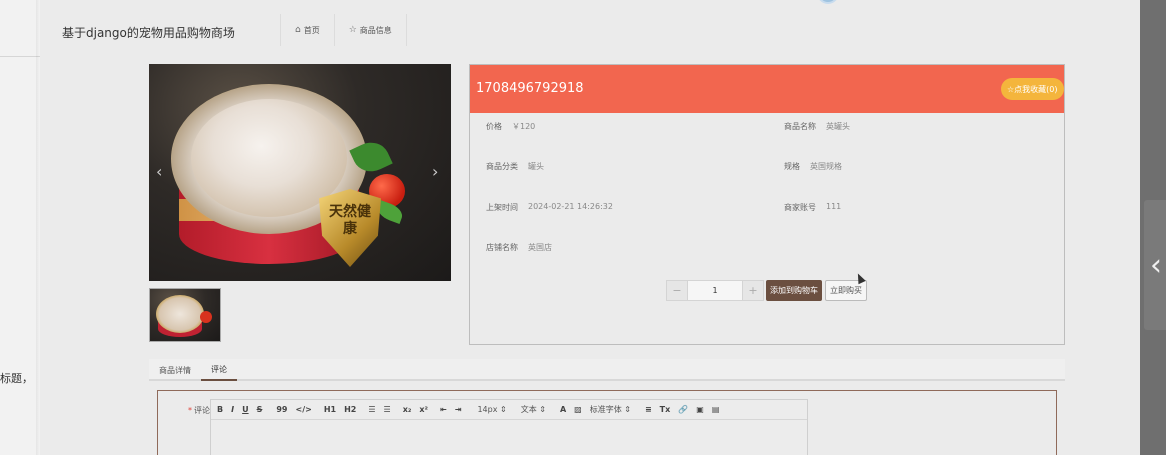 The width and height of the screenshot is (1166, 455). What do you see at coordinates (175, 370) in the screenshot?
I see `tab-product-detail: 商品详情` at bounding box center [175, 370].